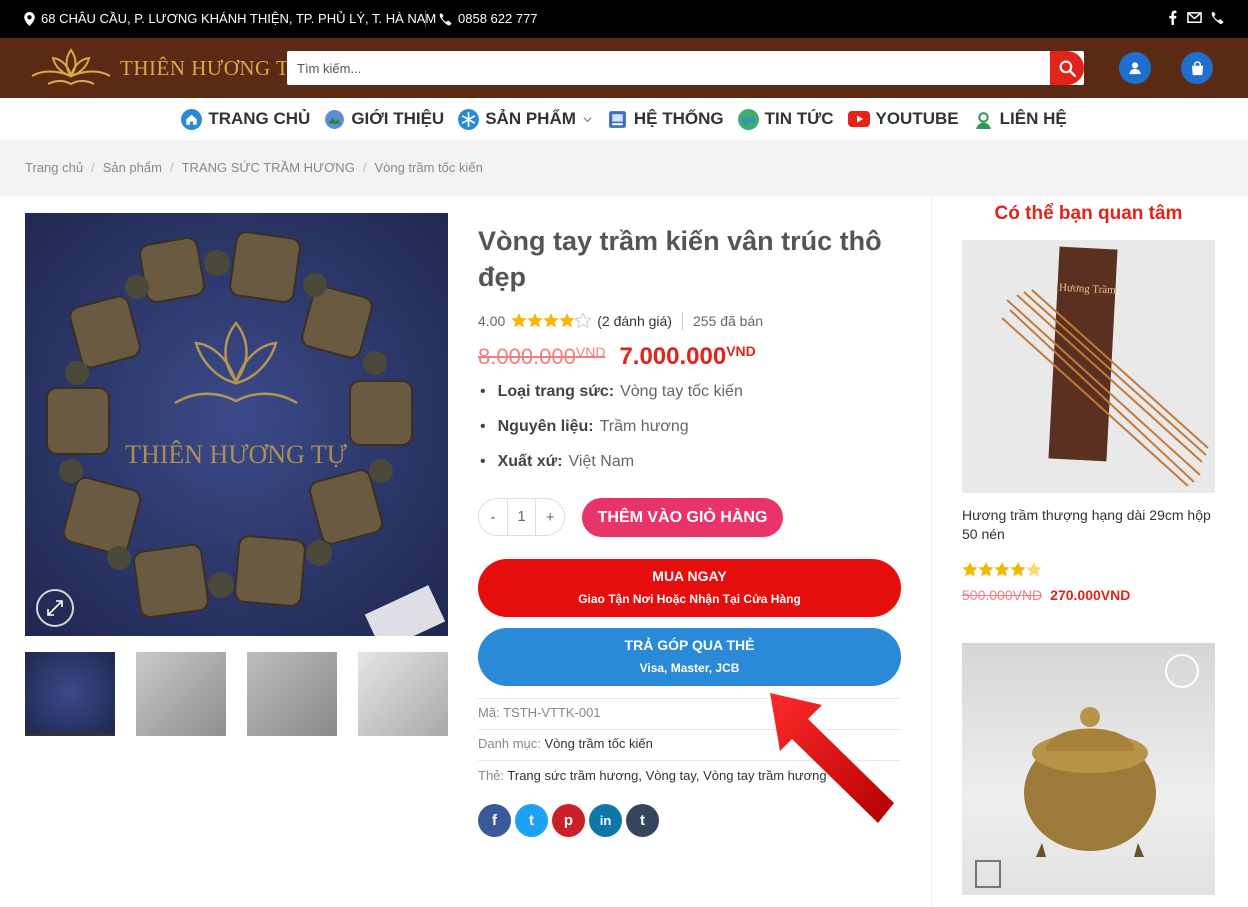  Describe the element at coordinates (245, 119) in the screenshot. I see `nav-item-home: TRANG CHỦ` at that location.